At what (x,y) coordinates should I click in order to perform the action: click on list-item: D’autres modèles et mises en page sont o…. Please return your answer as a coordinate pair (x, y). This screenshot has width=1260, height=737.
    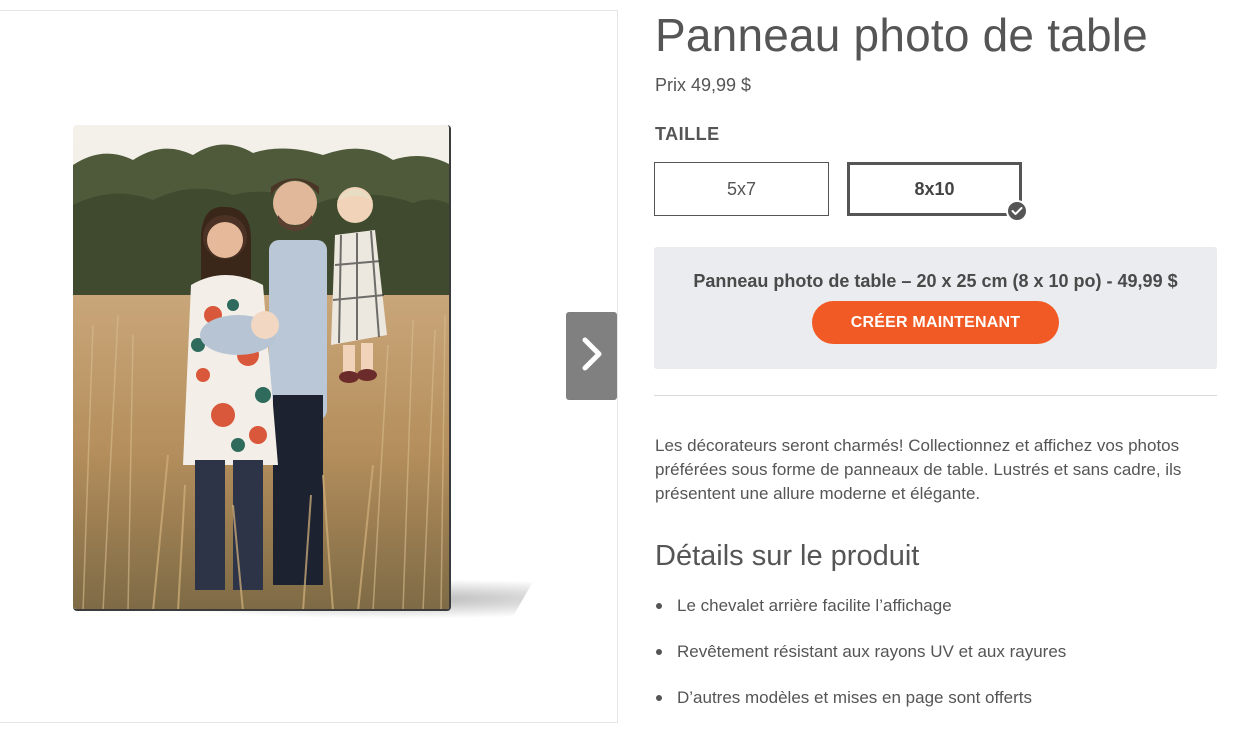
    Looking at the image, I should click on (860, 707).